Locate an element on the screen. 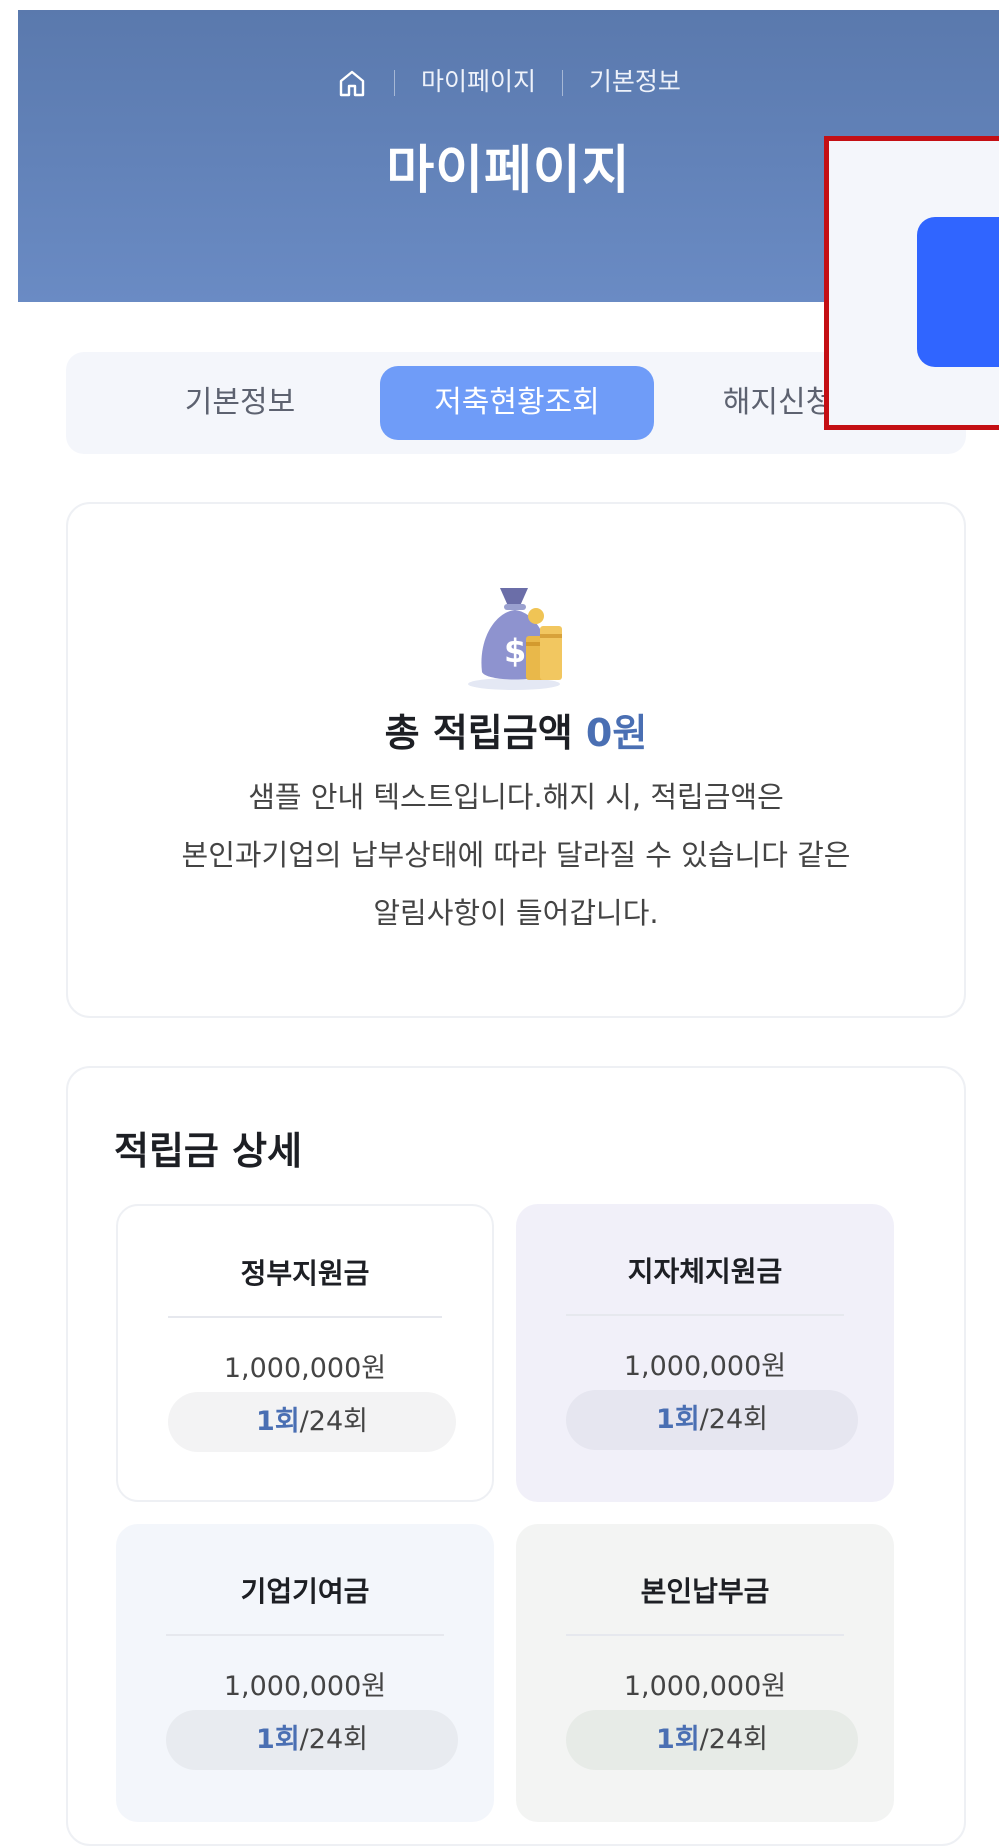 Image resolution: width=999 pixels, height=1846 pixels. breadcrumb: 마이페이지 기본정보 is located at coordinates (508, 82).